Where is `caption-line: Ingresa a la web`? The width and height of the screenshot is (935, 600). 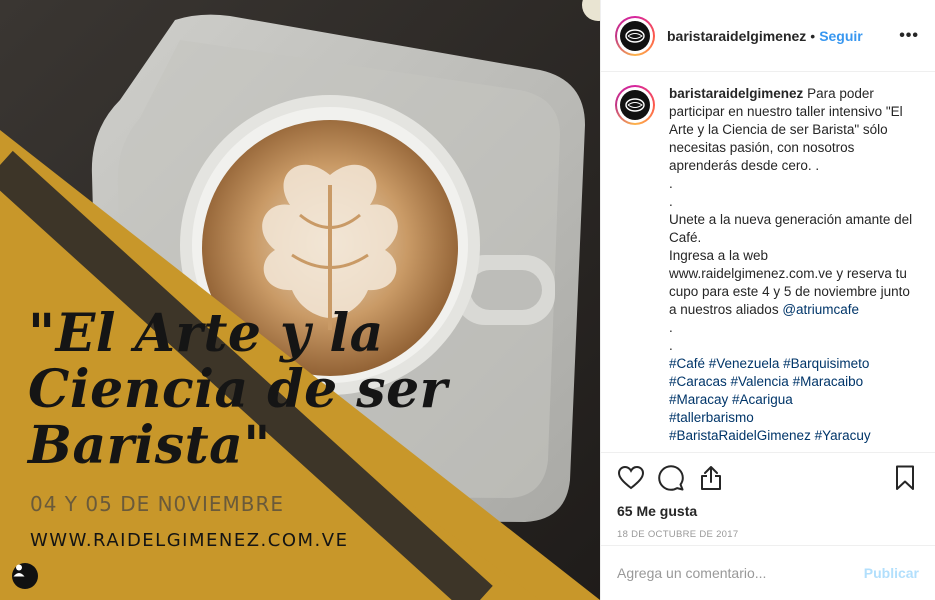 caption-line: Ingresa a la web is located at coordinates (719, 255).